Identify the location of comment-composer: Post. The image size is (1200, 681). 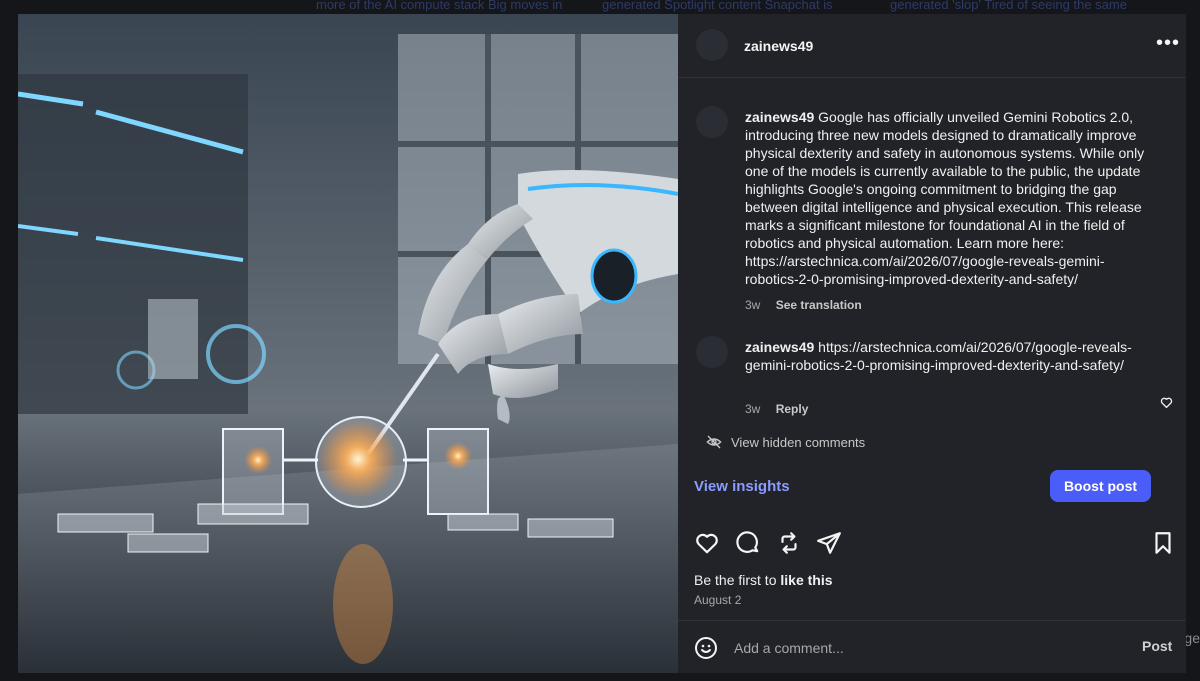
(932, 646).